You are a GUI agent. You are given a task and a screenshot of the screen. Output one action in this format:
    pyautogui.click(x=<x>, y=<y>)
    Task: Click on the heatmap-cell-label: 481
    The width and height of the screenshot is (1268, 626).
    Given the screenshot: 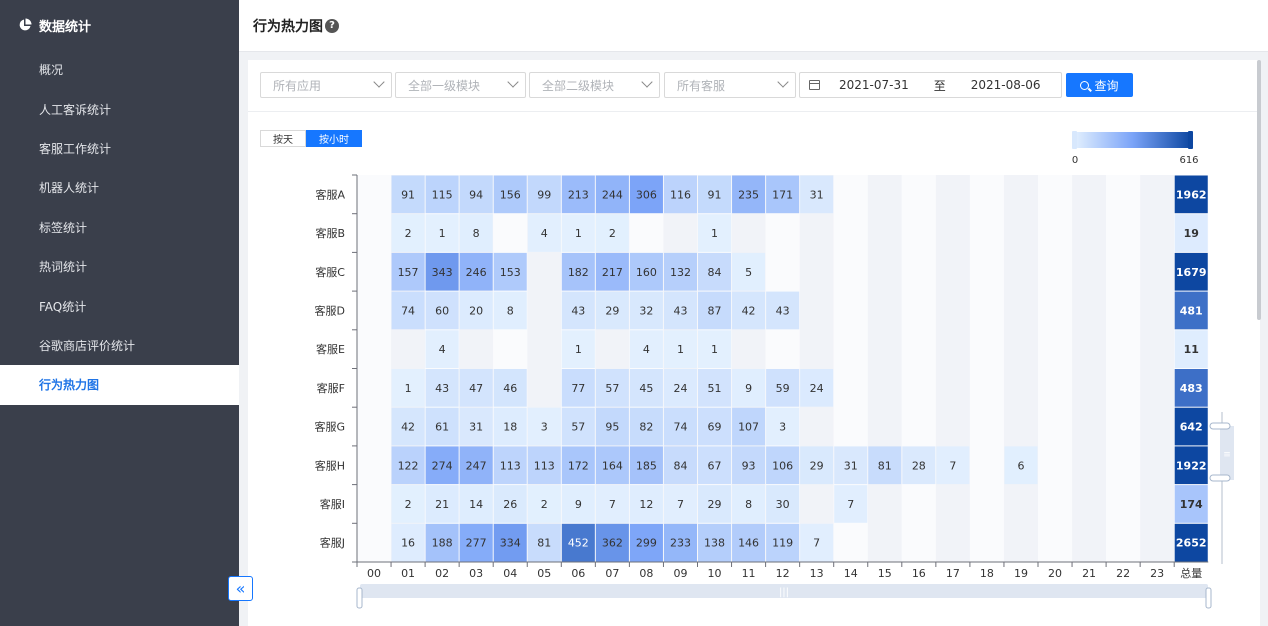 What is the action you would take?
    pyautogui.click(x=1191, y=310)
    